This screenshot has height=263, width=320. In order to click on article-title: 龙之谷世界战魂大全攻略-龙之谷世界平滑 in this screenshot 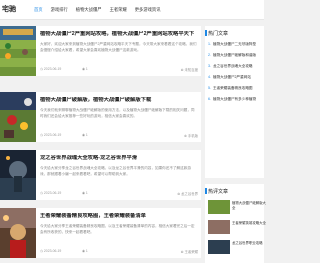, I will do `click(119, 158)`.